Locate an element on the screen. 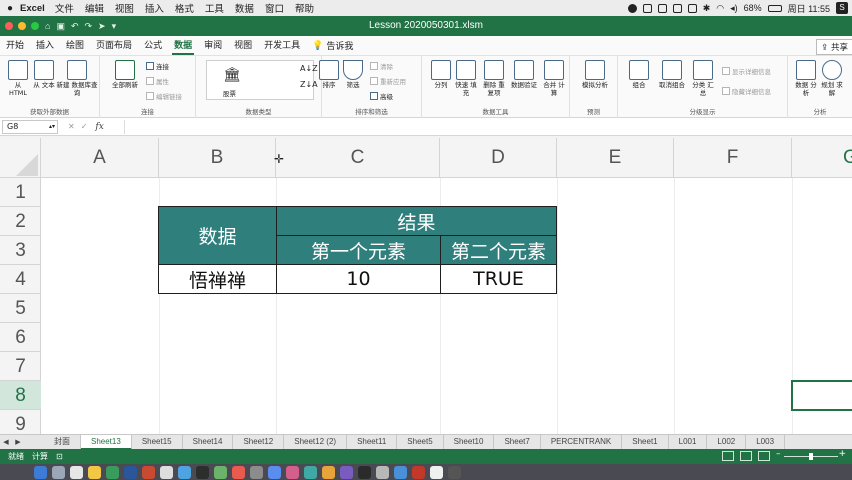  music-icon is located at coordinates (238, 472).